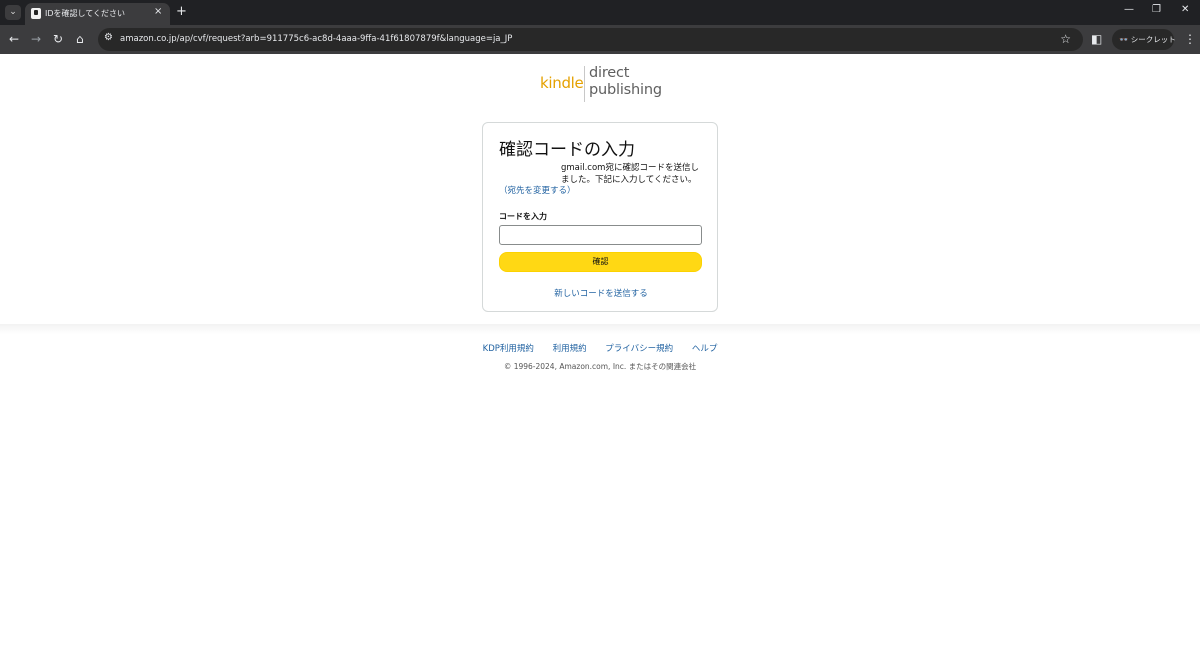  What do you see at coordinates (609, 73) in the screenshot?
I see `logo-direct-text: direct` at bounding box center [609, 73].